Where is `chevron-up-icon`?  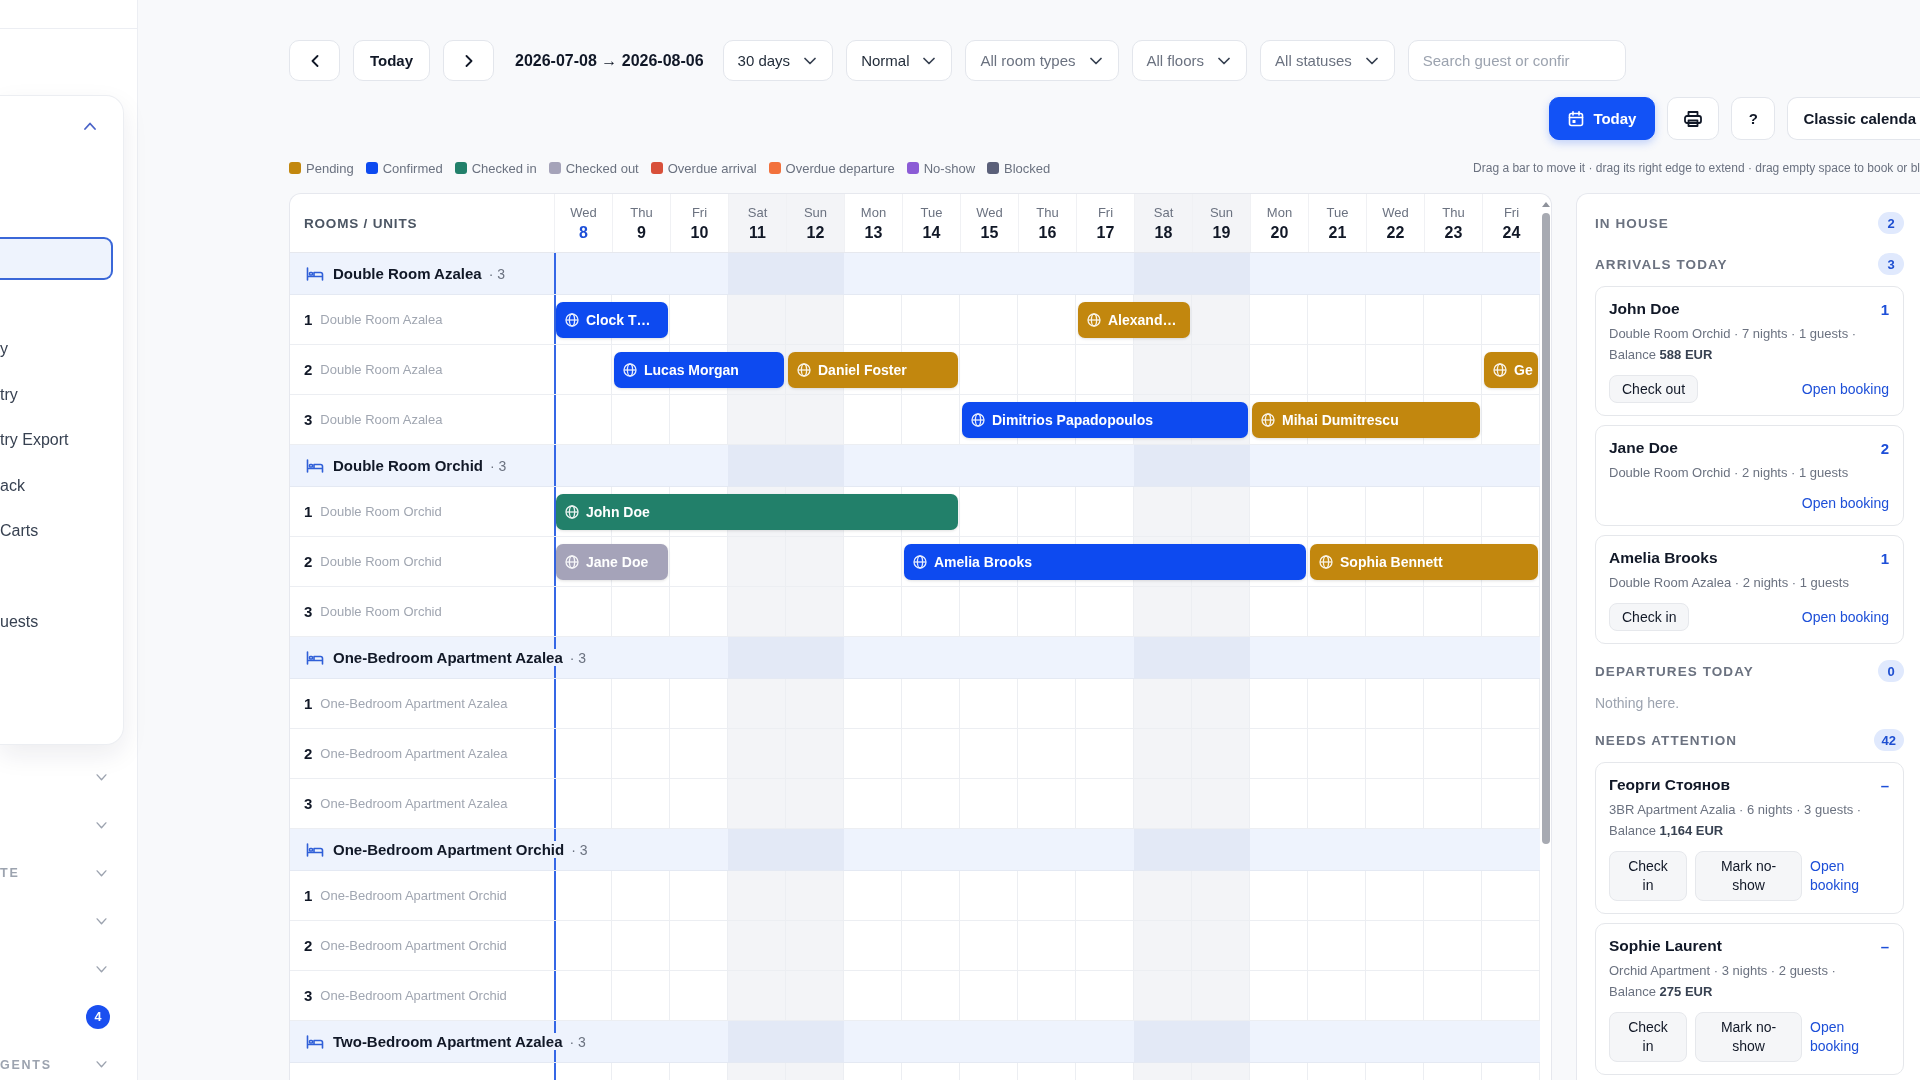 chevron-up-icon is located at coordinates (90, 126).